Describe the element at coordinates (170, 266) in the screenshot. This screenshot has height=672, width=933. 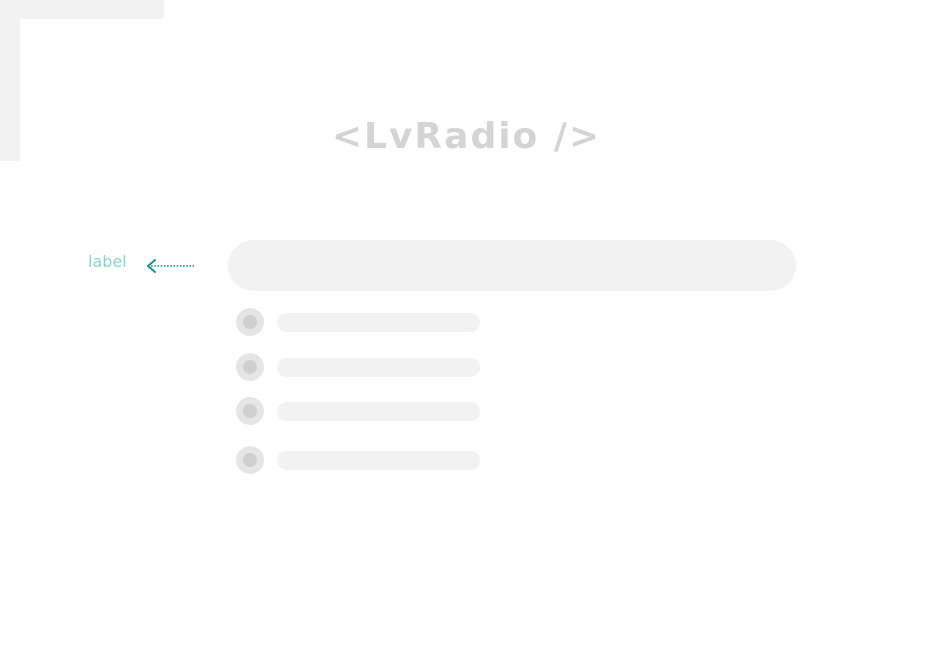
I see `pointer-arrow-icon` at that location.